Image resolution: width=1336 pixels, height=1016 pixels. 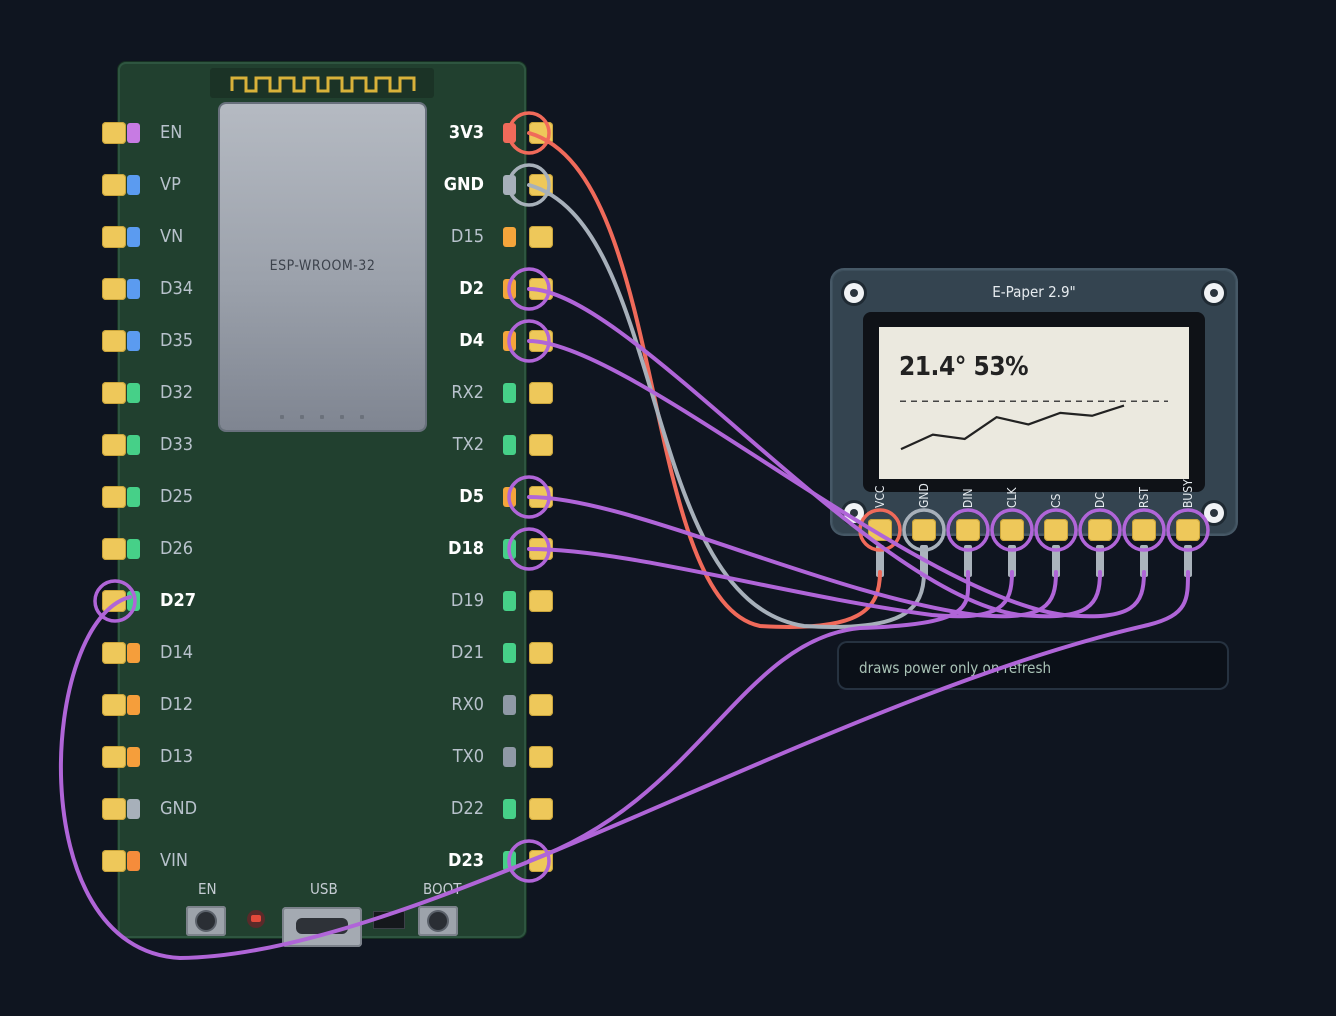 What do you see at coordinates (1056, 530) in the screenshot?
I see `epaper-connection-ring-cs` at bounding box center [1056, 530].